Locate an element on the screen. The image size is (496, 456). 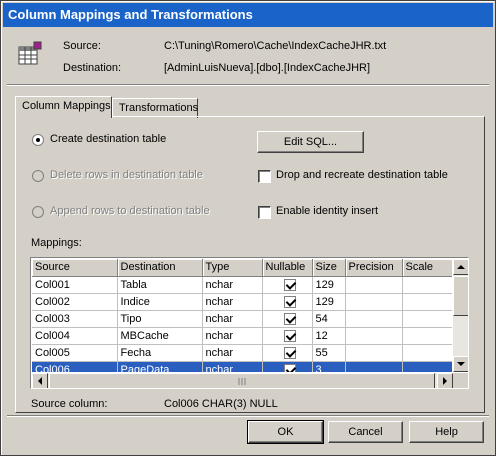
horizontal-scrollbar is located at coordinates (242, 380).